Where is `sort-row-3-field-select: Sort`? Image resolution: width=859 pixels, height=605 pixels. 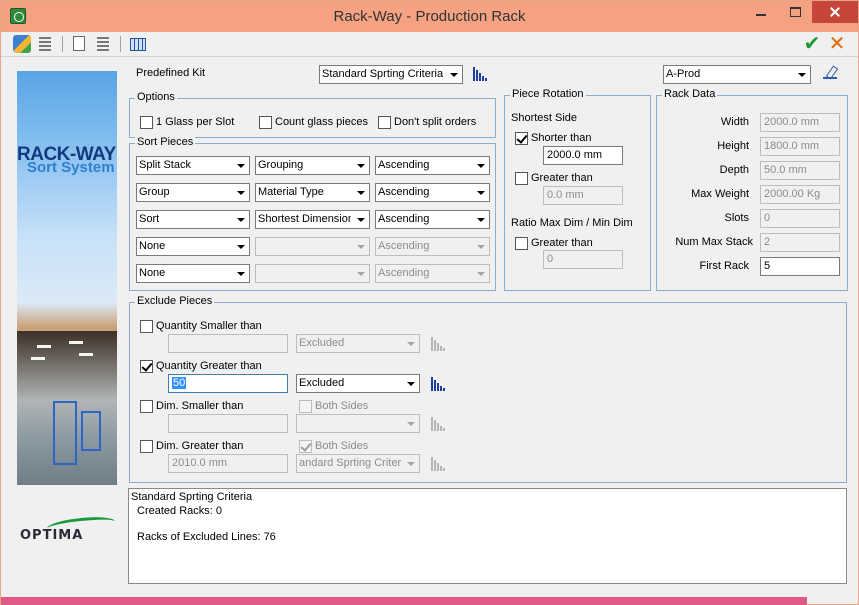
sort-row-3-field-select: Sort is located at coordinates (193, 219).